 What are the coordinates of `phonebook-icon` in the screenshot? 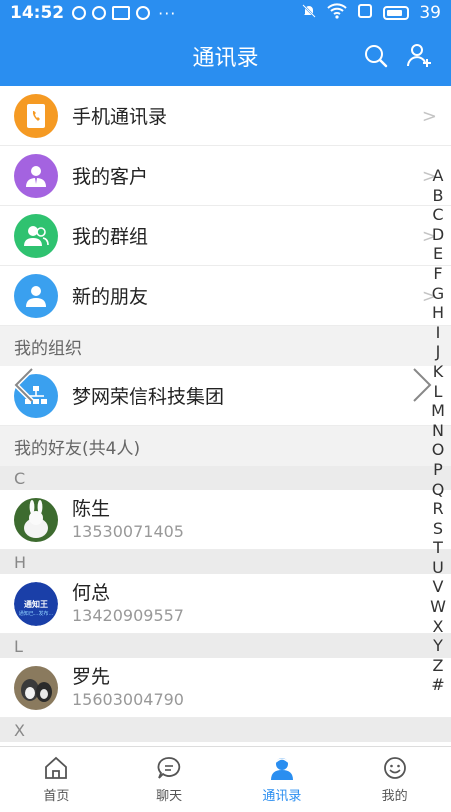 It's located at (36, 115).